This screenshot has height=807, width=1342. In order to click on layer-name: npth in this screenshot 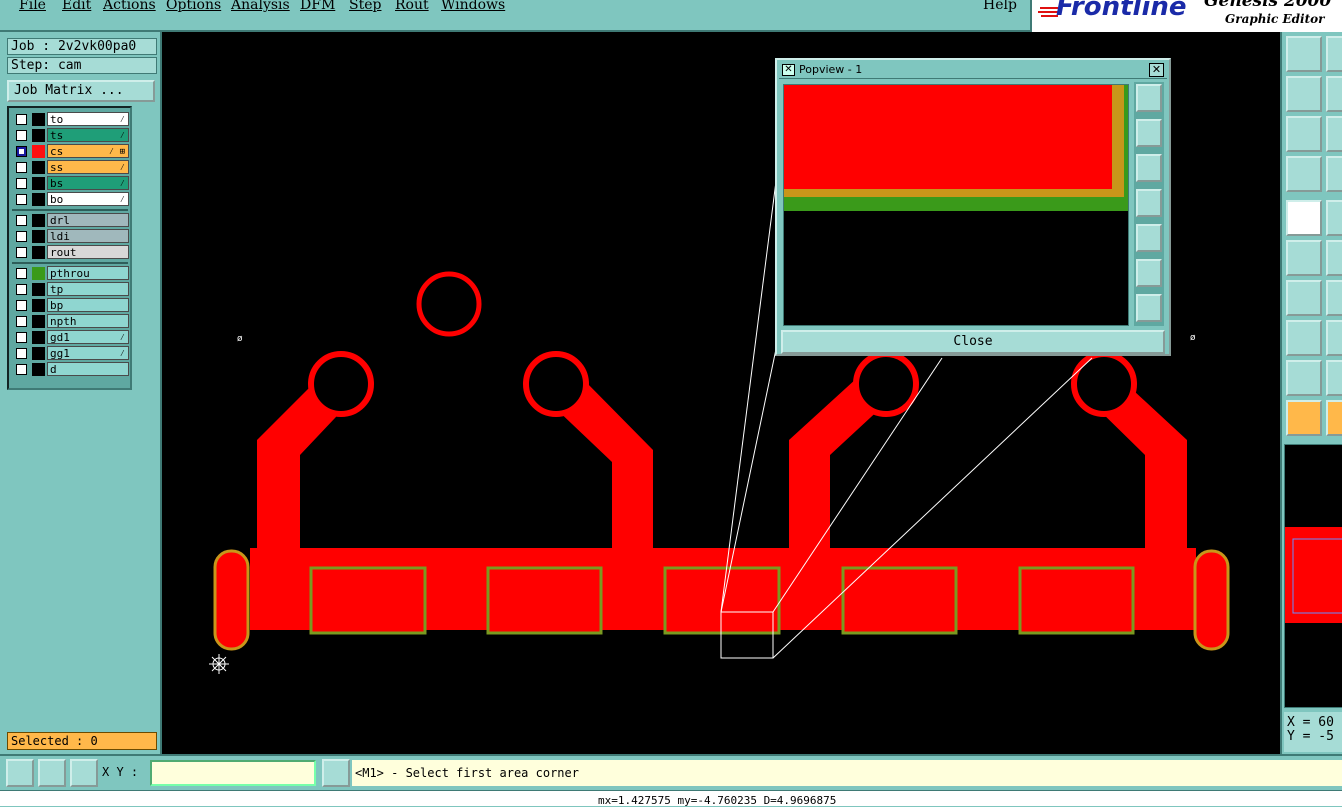, I will do `click(88, 321)`.